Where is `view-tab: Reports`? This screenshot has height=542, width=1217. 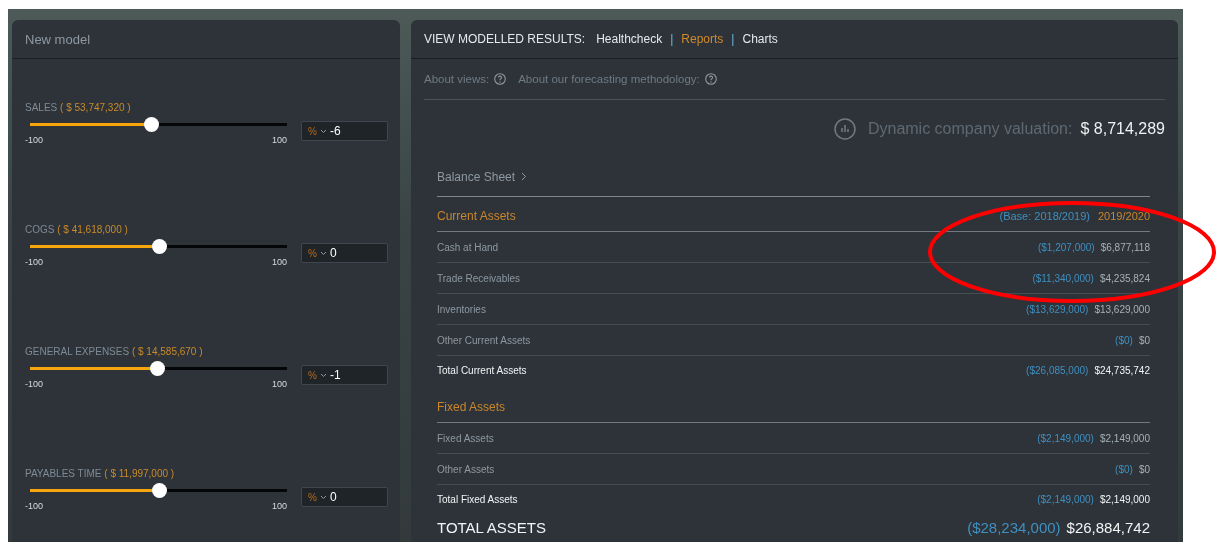 view-tab: Reports is located at coordinates (702, 39).